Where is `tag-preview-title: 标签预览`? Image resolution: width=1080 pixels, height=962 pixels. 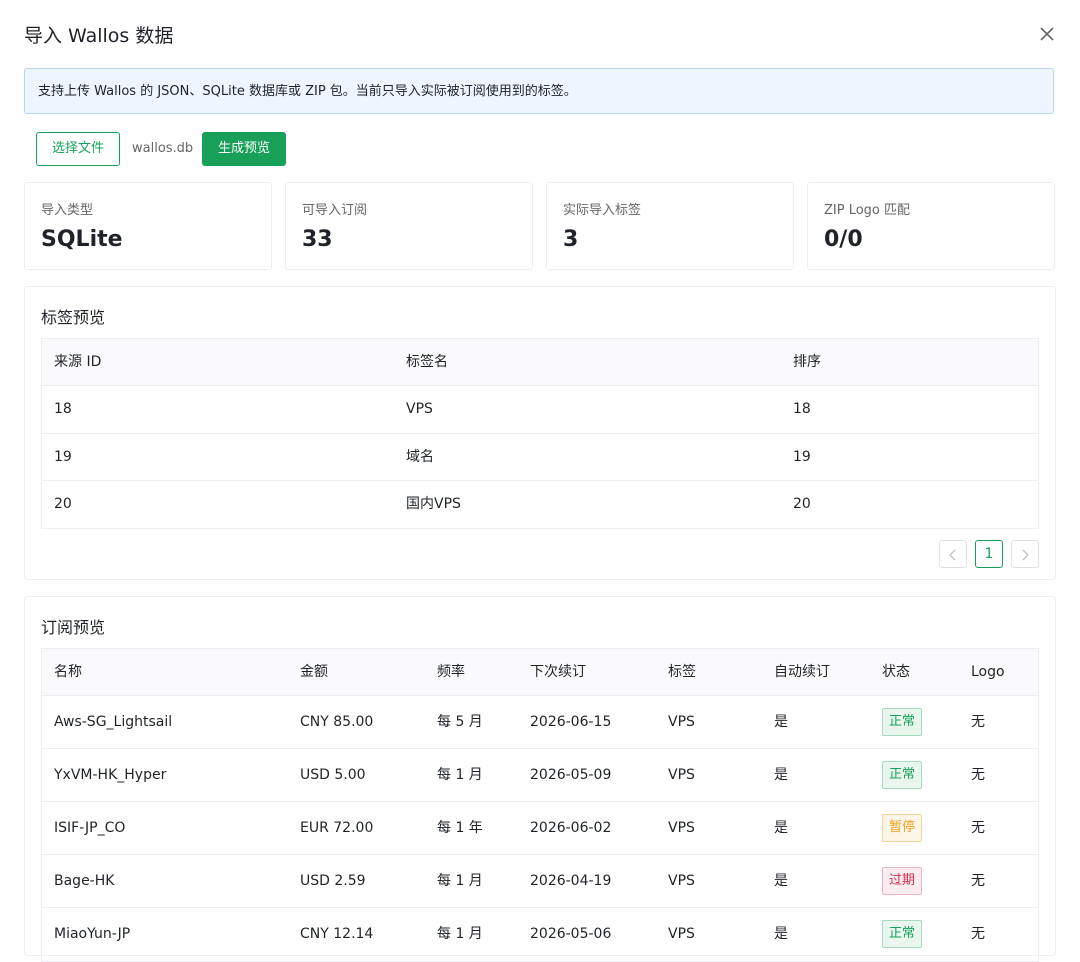
tag-preview-title: 标签预览 is located at coordinates (73, 317).